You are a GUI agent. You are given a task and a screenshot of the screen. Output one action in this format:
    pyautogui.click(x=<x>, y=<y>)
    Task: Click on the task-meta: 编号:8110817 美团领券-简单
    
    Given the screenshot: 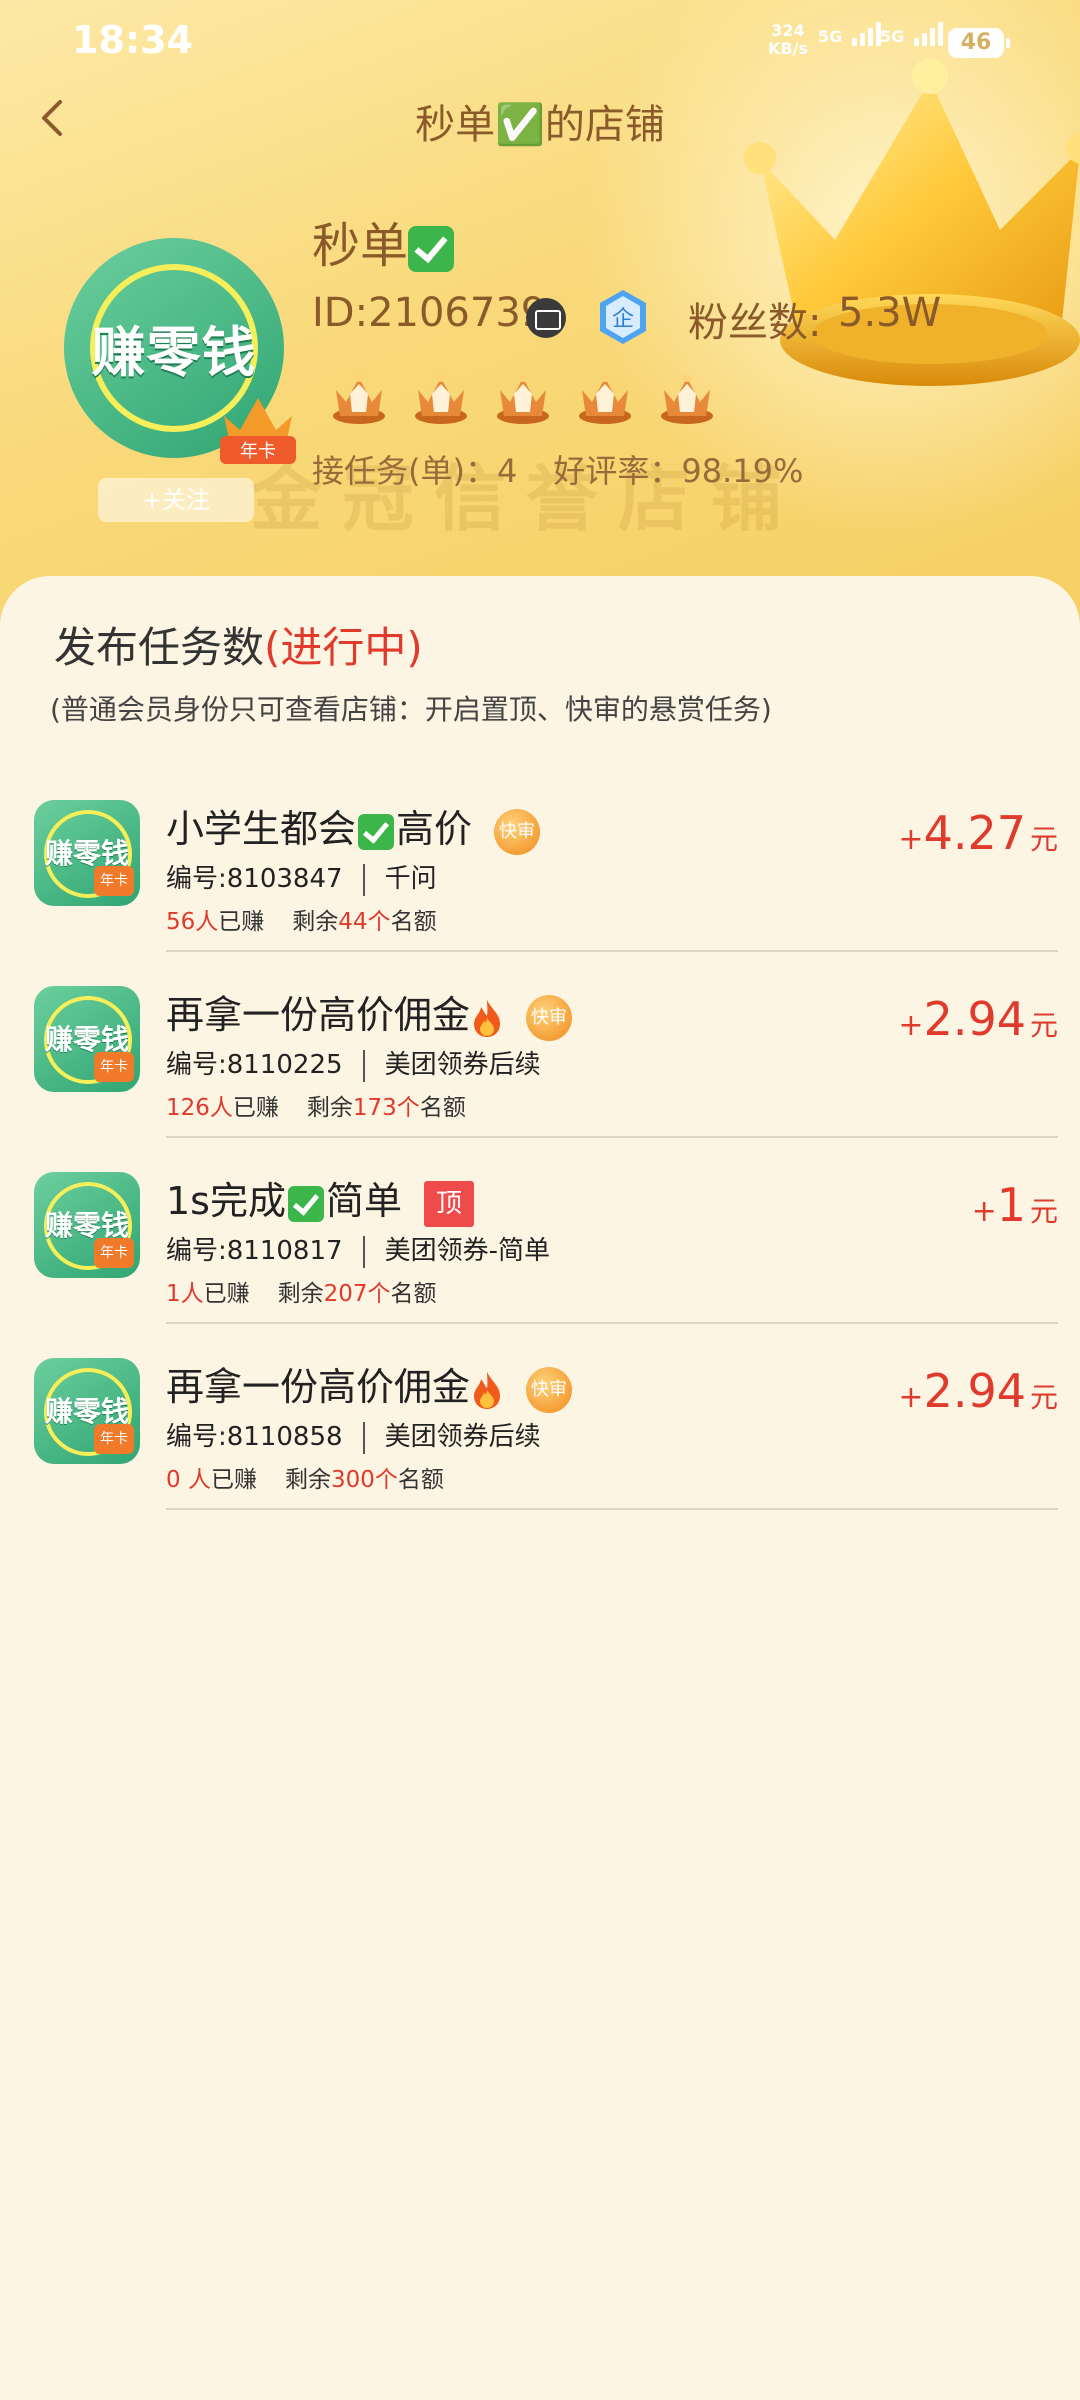 What is the action you would take?
    pyautogui.click(x=358, y=1249)
    